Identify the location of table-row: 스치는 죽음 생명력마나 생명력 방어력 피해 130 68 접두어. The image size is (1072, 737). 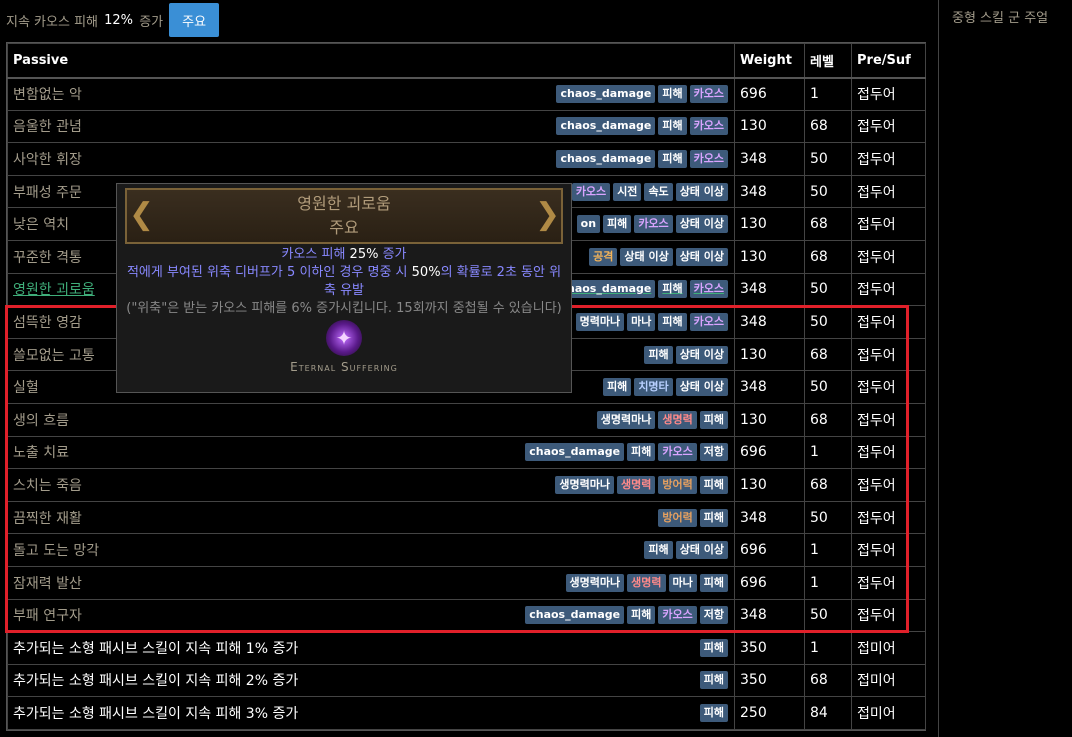
(466, 485).